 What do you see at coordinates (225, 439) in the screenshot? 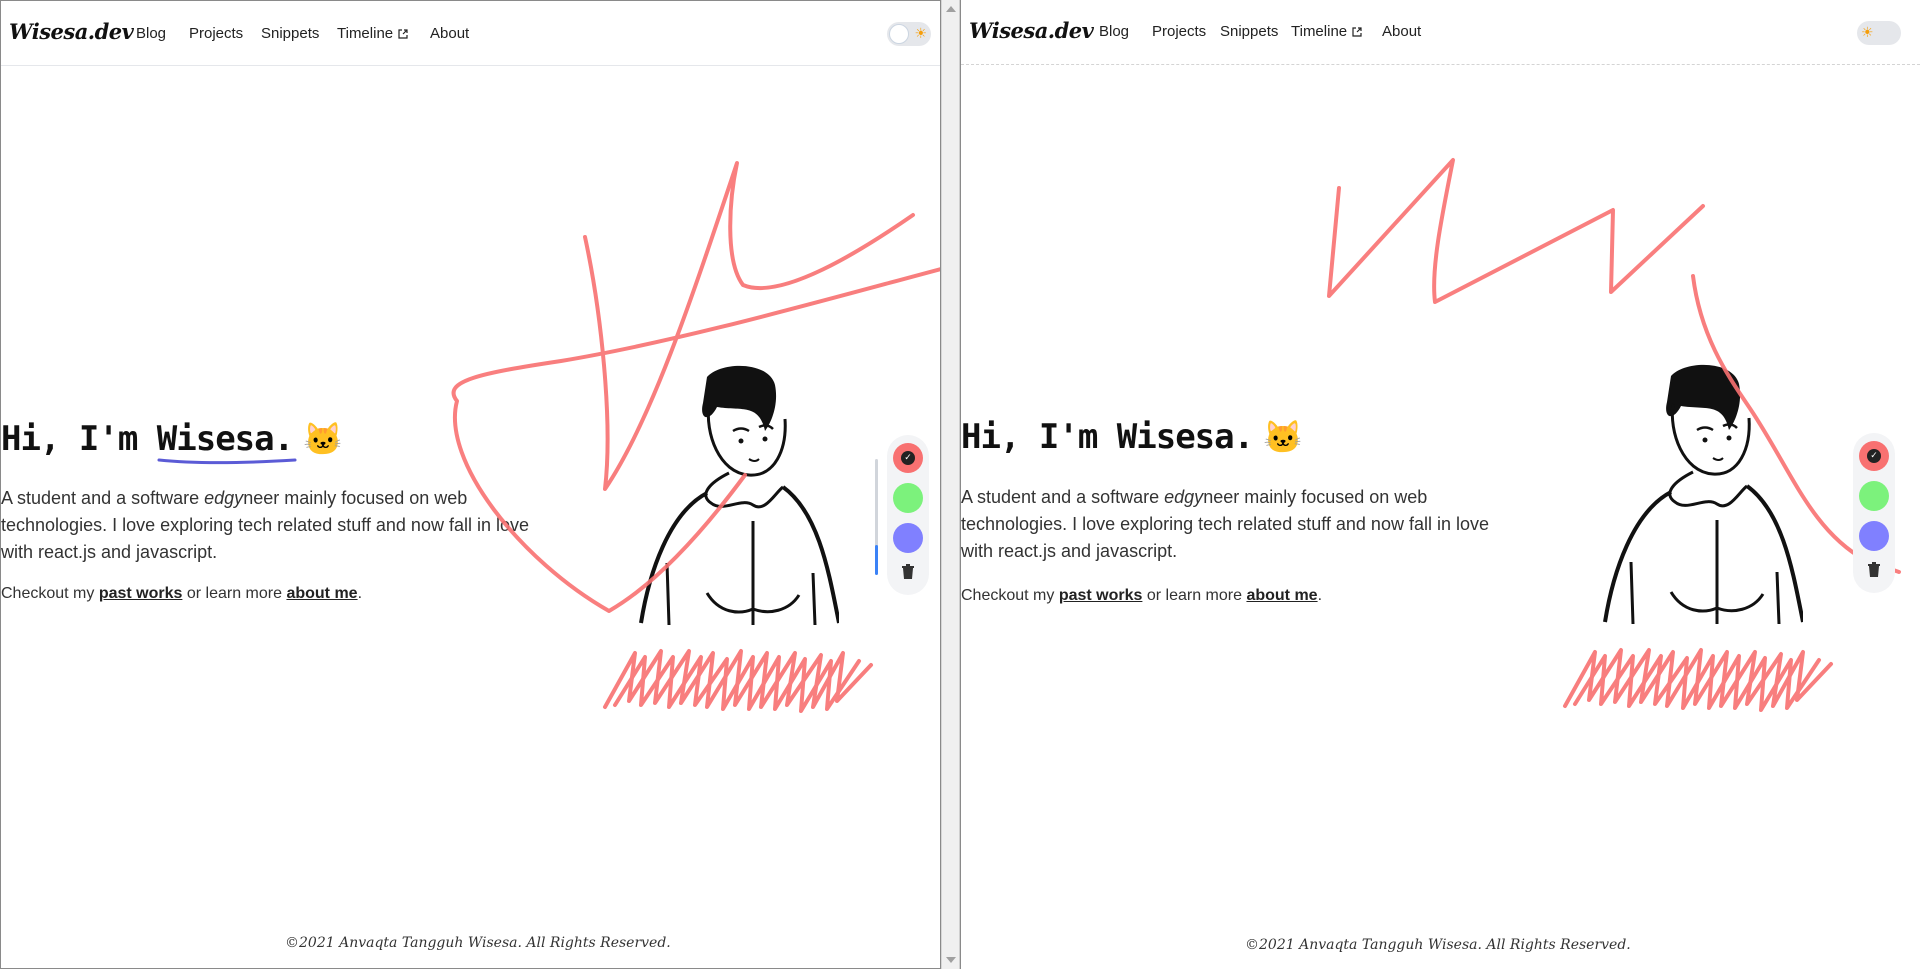
I see `hero-name-text: Wisesa.` at bounding box center [225, 439].